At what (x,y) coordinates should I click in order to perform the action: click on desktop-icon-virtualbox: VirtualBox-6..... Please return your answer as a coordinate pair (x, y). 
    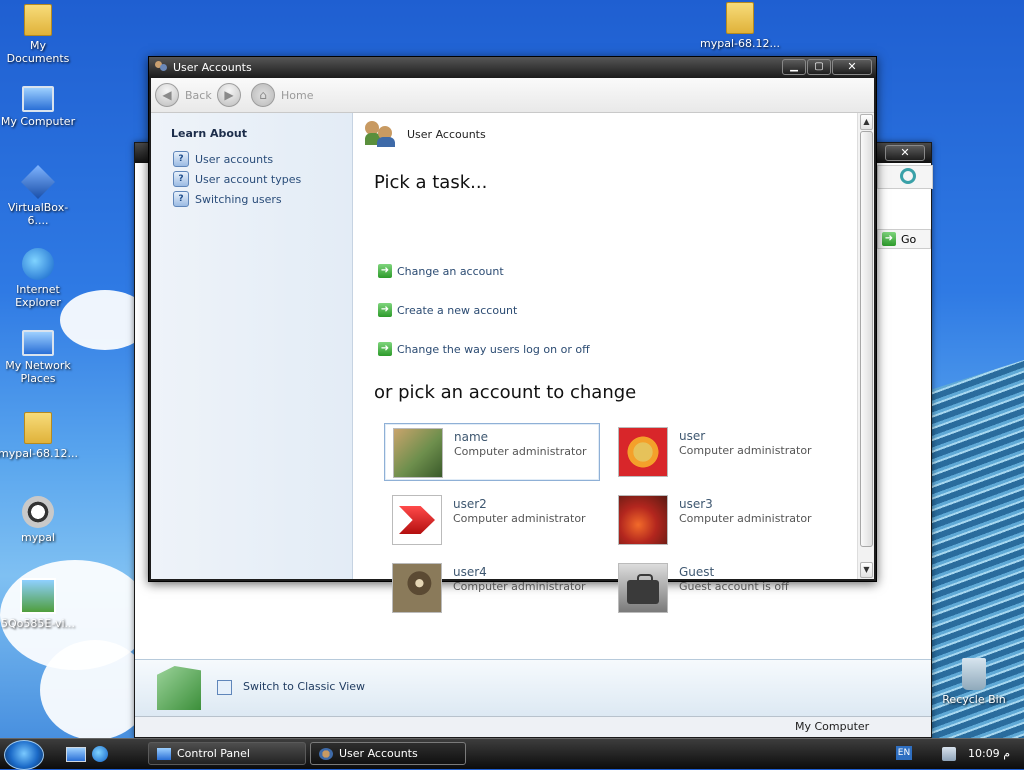
    Looking at the image, I should click on (39, 196).